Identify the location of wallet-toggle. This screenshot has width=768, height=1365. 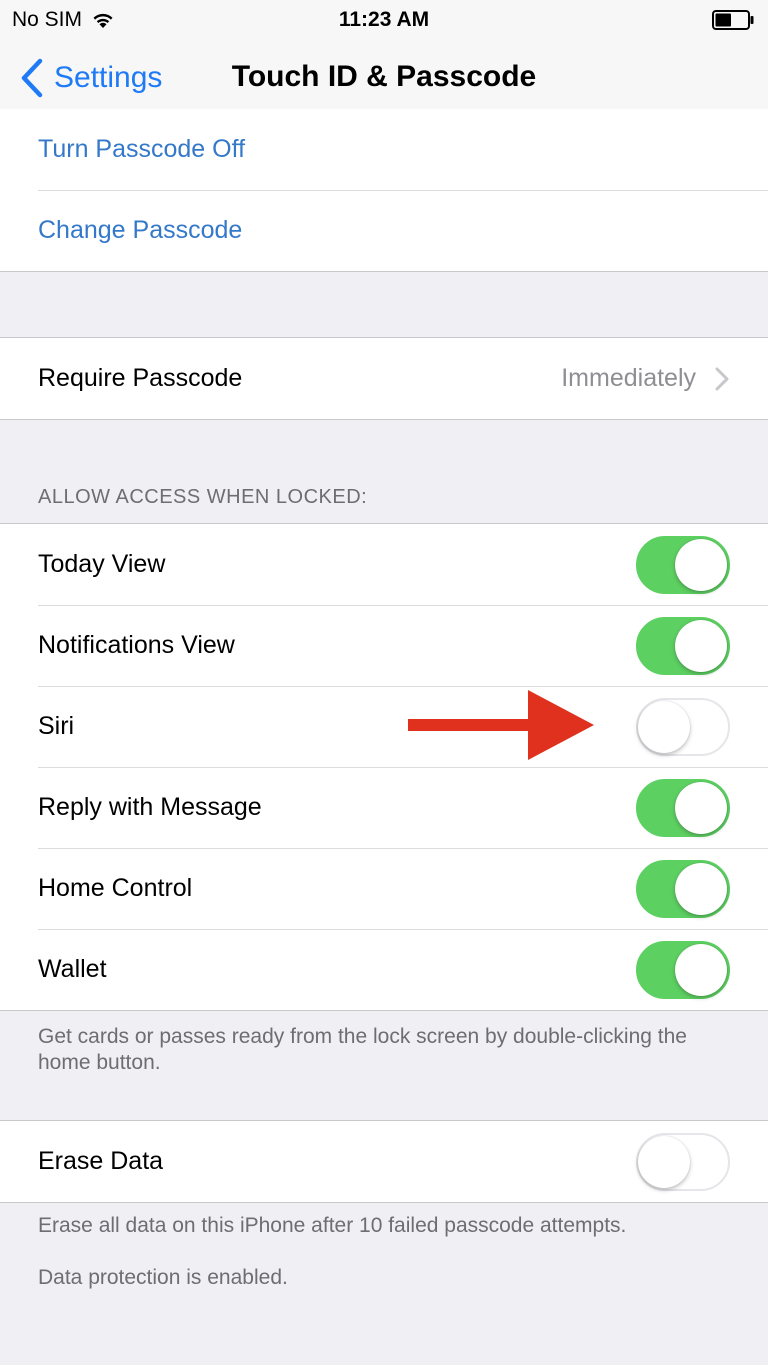
(683, 970).